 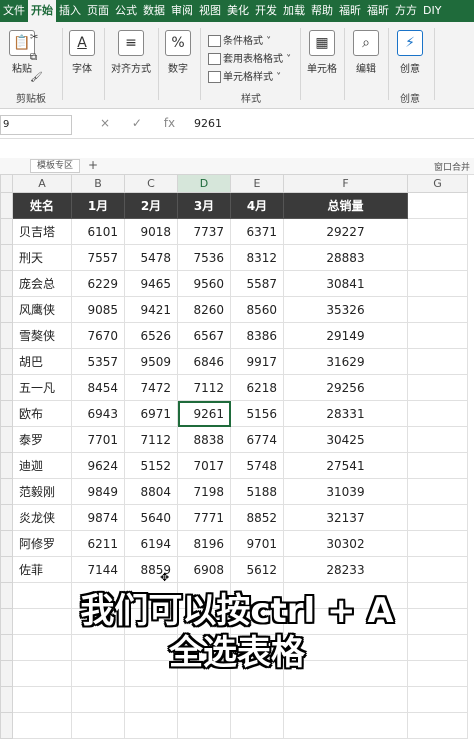 What do you see at coordinates (204, 231) in the screenshot?
I see `value-cell: 7737` at bounding box center [204, 231].